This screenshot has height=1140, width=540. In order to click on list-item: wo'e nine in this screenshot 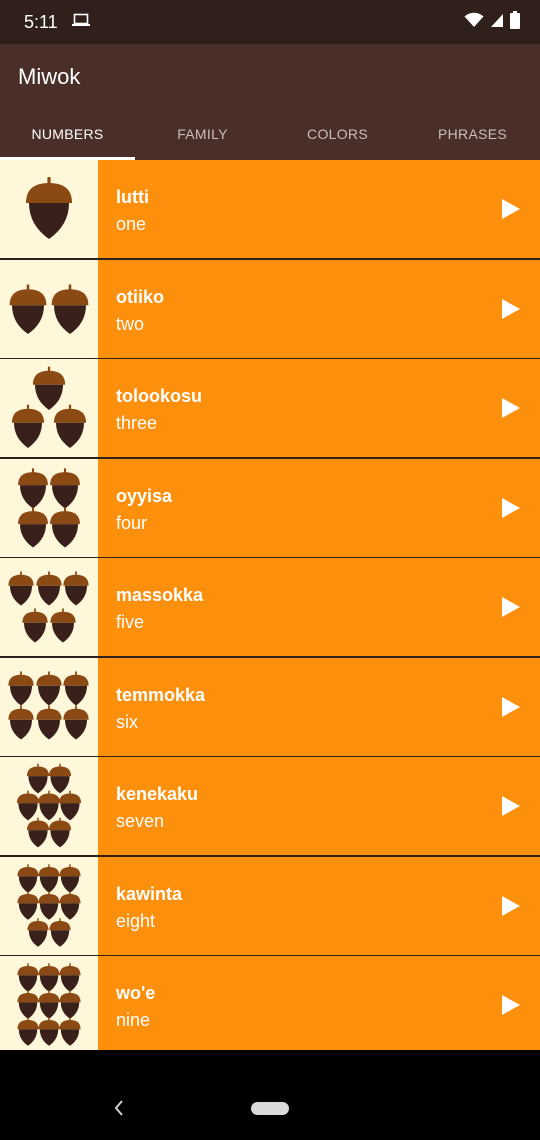, I will do `click(270, 1003)`.